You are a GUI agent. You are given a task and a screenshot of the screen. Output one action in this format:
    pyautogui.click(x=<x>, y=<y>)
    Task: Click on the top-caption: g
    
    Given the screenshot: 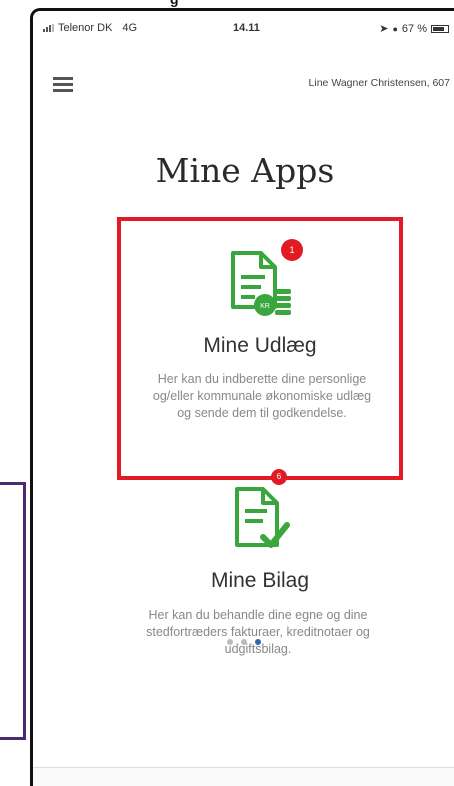 What is the action you would take?
    pyautogui.click(x=174, y=3)
    